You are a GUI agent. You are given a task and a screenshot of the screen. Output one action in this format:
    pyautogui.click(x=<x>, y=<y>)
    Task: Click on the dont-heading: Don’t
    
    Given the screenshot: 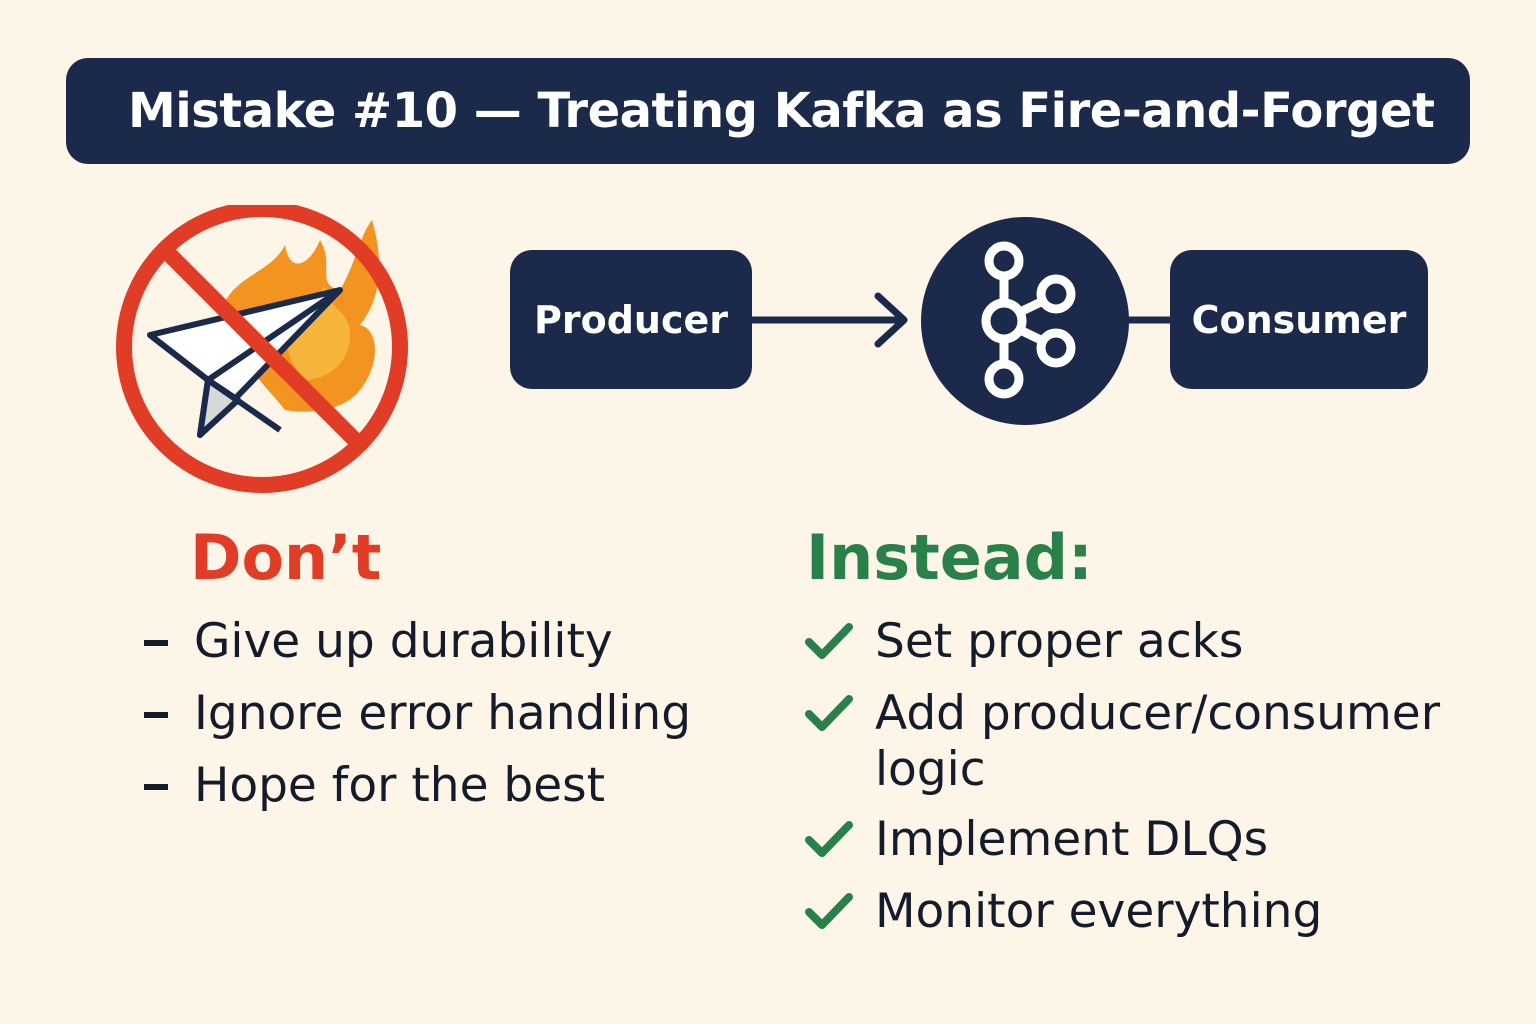 What is the action you would take?
    pyautogui.click(x=286, y=557)
    